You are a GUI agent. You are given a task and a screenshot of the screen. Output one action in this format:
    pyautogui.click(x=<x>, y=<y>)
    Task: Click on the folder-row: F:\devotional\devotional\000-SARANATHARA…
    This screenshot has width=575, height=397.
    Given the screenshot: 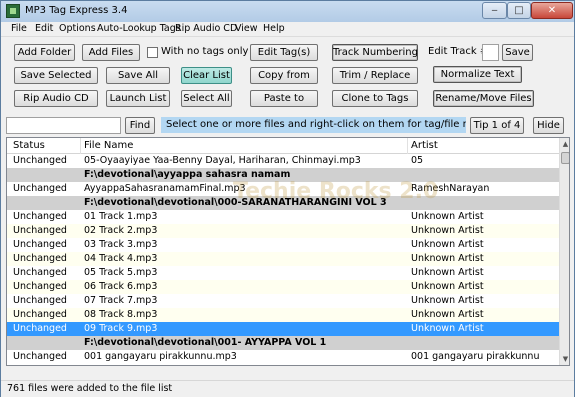 What is the action you would take?
    pyautogui.click(x=283, y=203)
    